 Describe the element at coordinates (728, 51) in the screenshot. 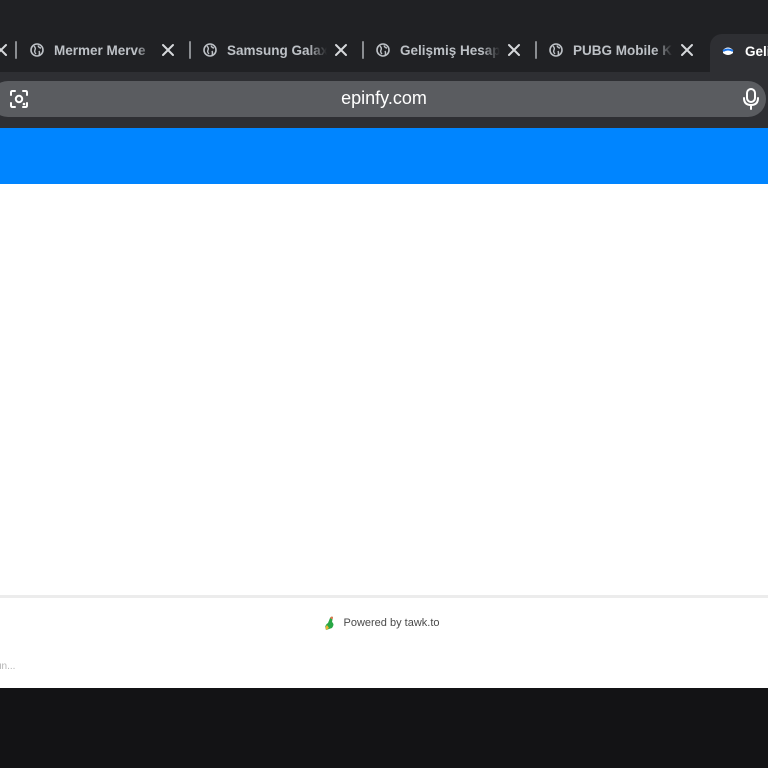

I see `epinfy-favicon-icon` at that location.